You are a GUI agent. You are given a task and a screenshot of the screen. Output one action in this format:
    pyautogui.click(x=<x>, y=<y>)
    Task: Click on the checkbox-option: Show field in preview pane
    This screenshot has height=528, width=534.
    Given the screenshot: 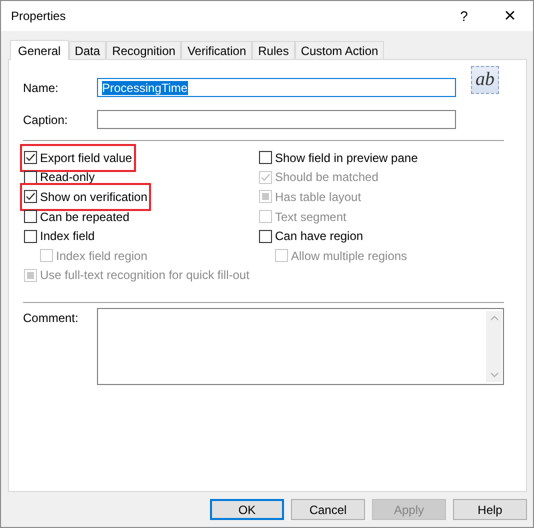 What is the action you would take?
    pyautogui.click(x=338, y=158)
    